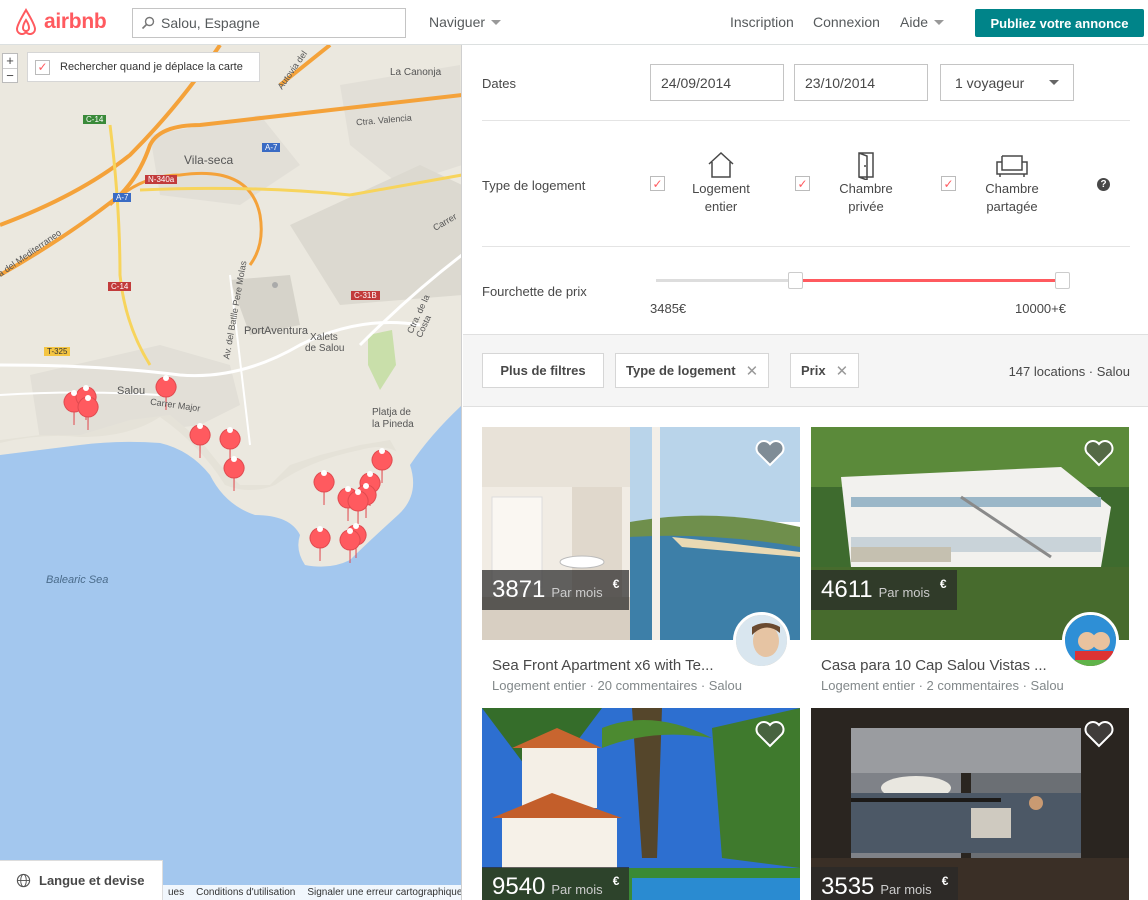 This screenshot has height=900, width=1148. I want to click on room-type-shared-checkbox: ✓, so click(948, 183).